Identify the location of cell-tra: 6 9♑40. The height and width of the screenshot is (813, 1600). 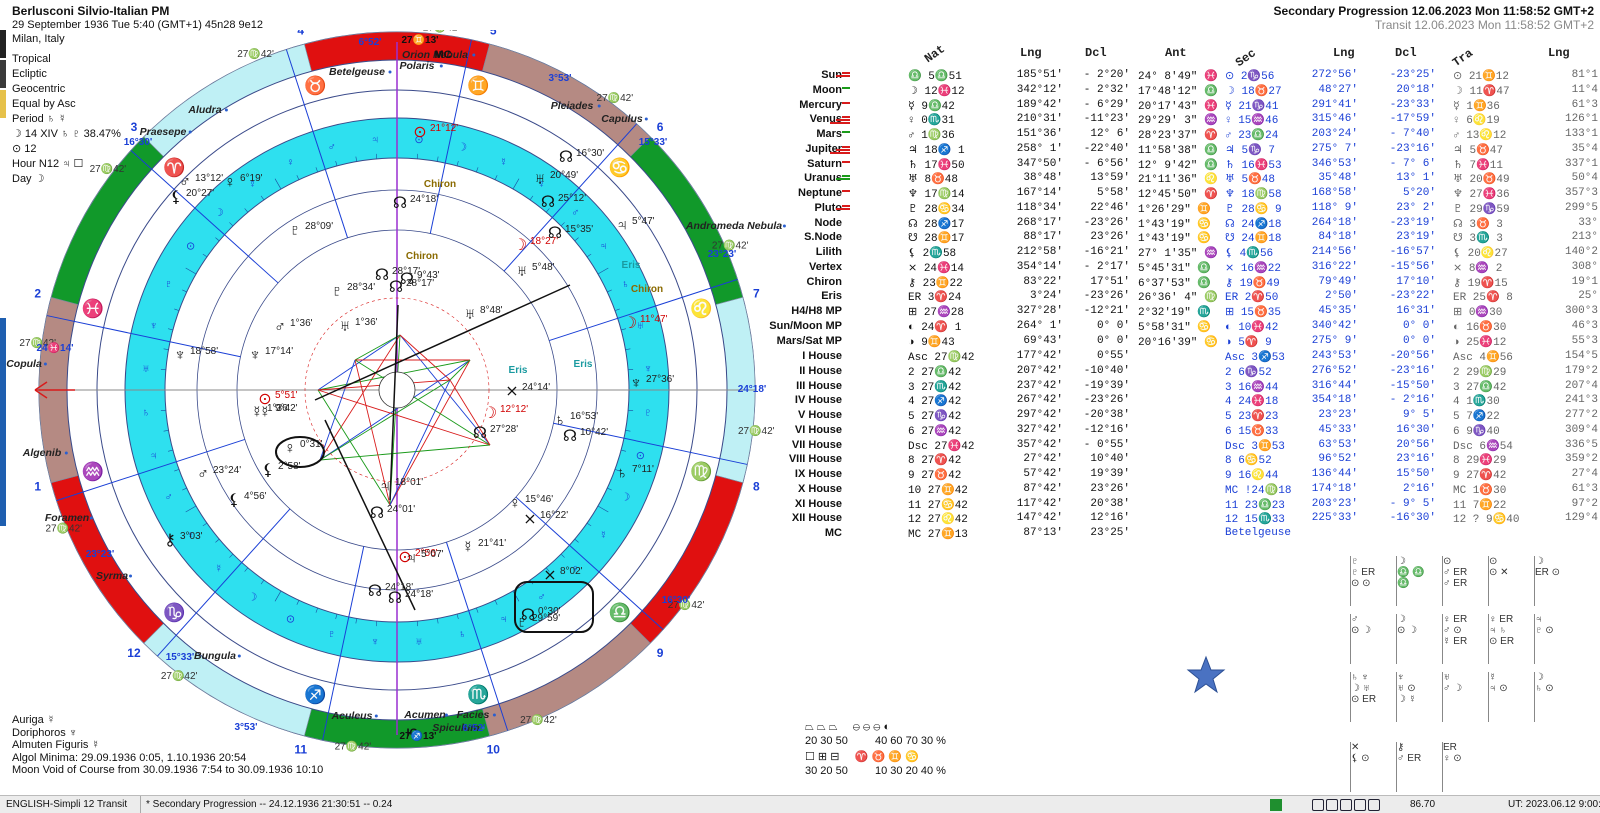
(1476, 431).